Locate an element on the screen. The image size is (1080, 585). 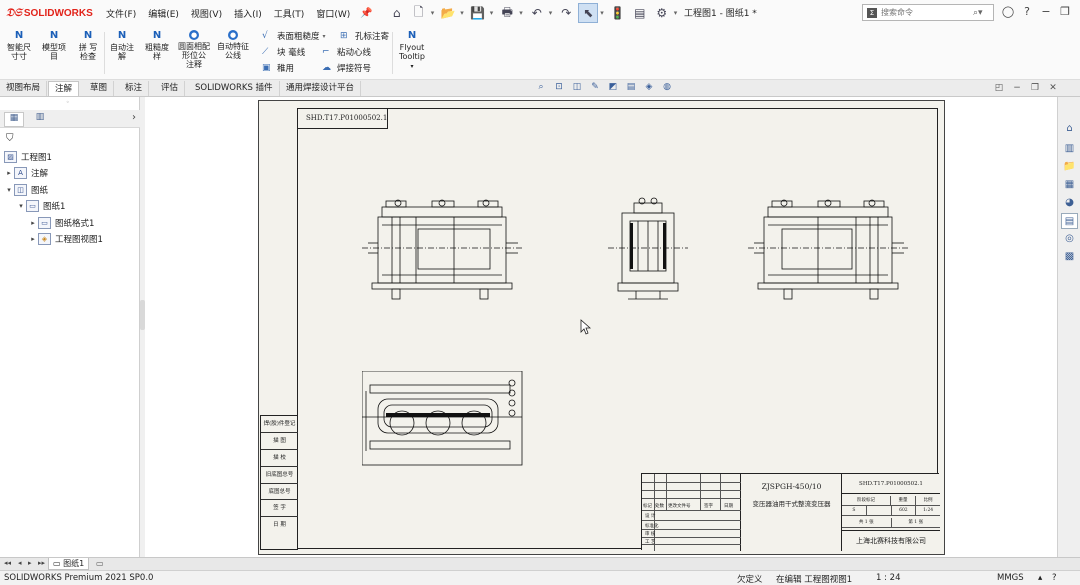
sheet-tab: ▭ 图纸1 is located at coordinates (69, 564).